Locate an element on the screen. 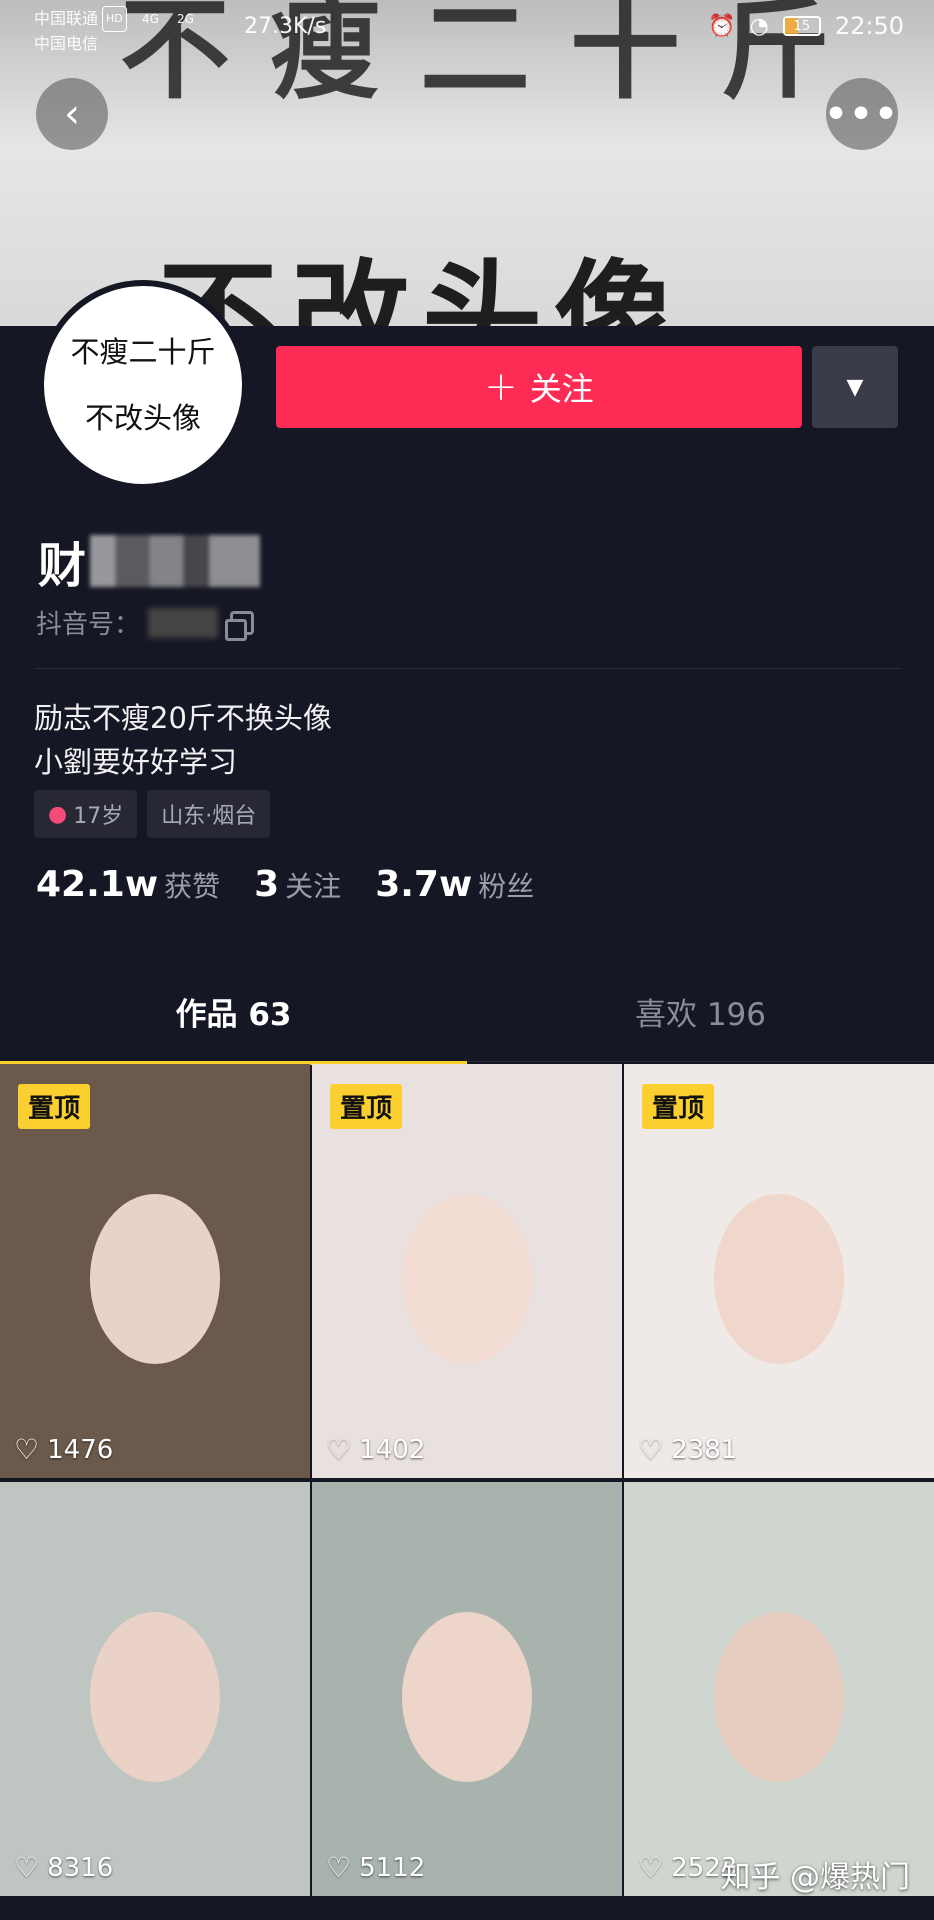  more-dots-icon: ••• is located at coordinates (862, 114).